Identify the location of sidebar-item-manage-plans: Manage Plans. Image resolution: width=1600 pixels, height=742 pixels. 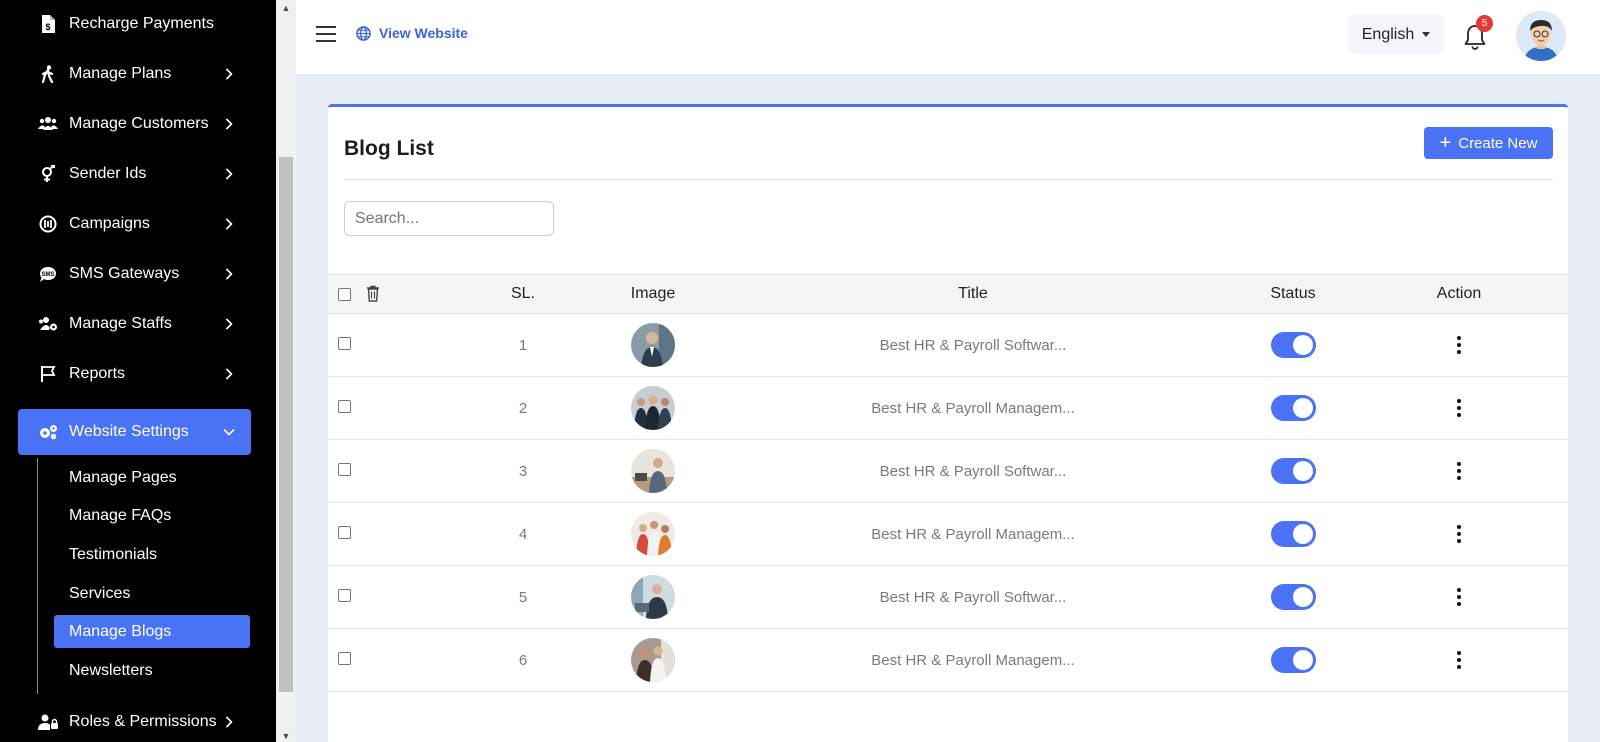
(134, 74).